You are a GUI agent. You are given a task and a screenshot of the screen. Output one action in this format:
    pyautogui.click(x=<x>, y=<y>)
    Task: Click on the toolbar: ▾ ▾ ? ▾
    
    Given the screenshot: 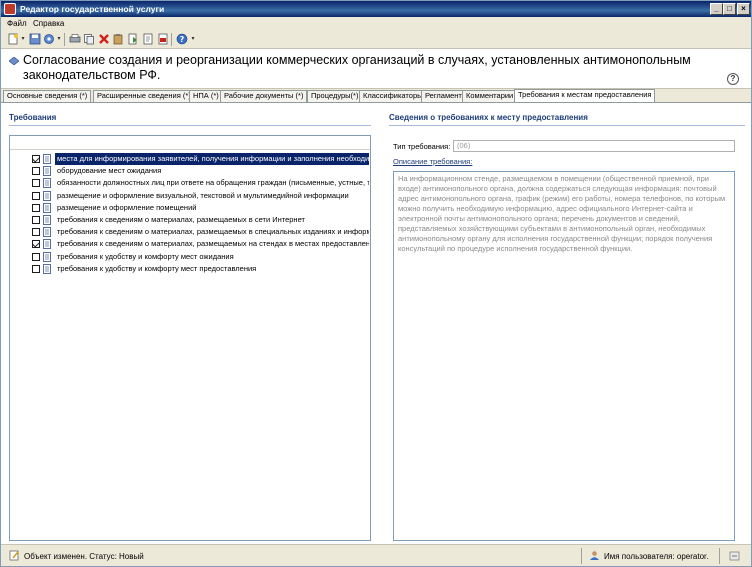 What is the action you would take?
    pyautogui.click(x=376, y=39)
    